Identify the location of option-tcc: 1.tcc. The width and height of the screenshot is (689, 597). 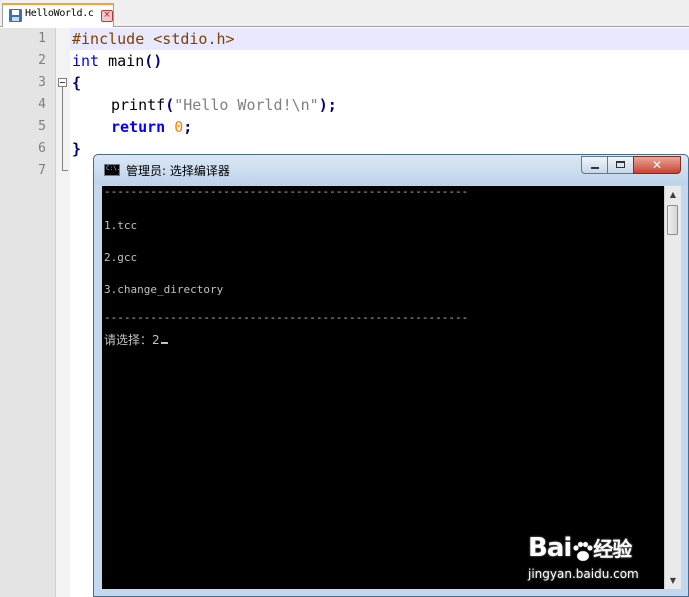
(121, 225).